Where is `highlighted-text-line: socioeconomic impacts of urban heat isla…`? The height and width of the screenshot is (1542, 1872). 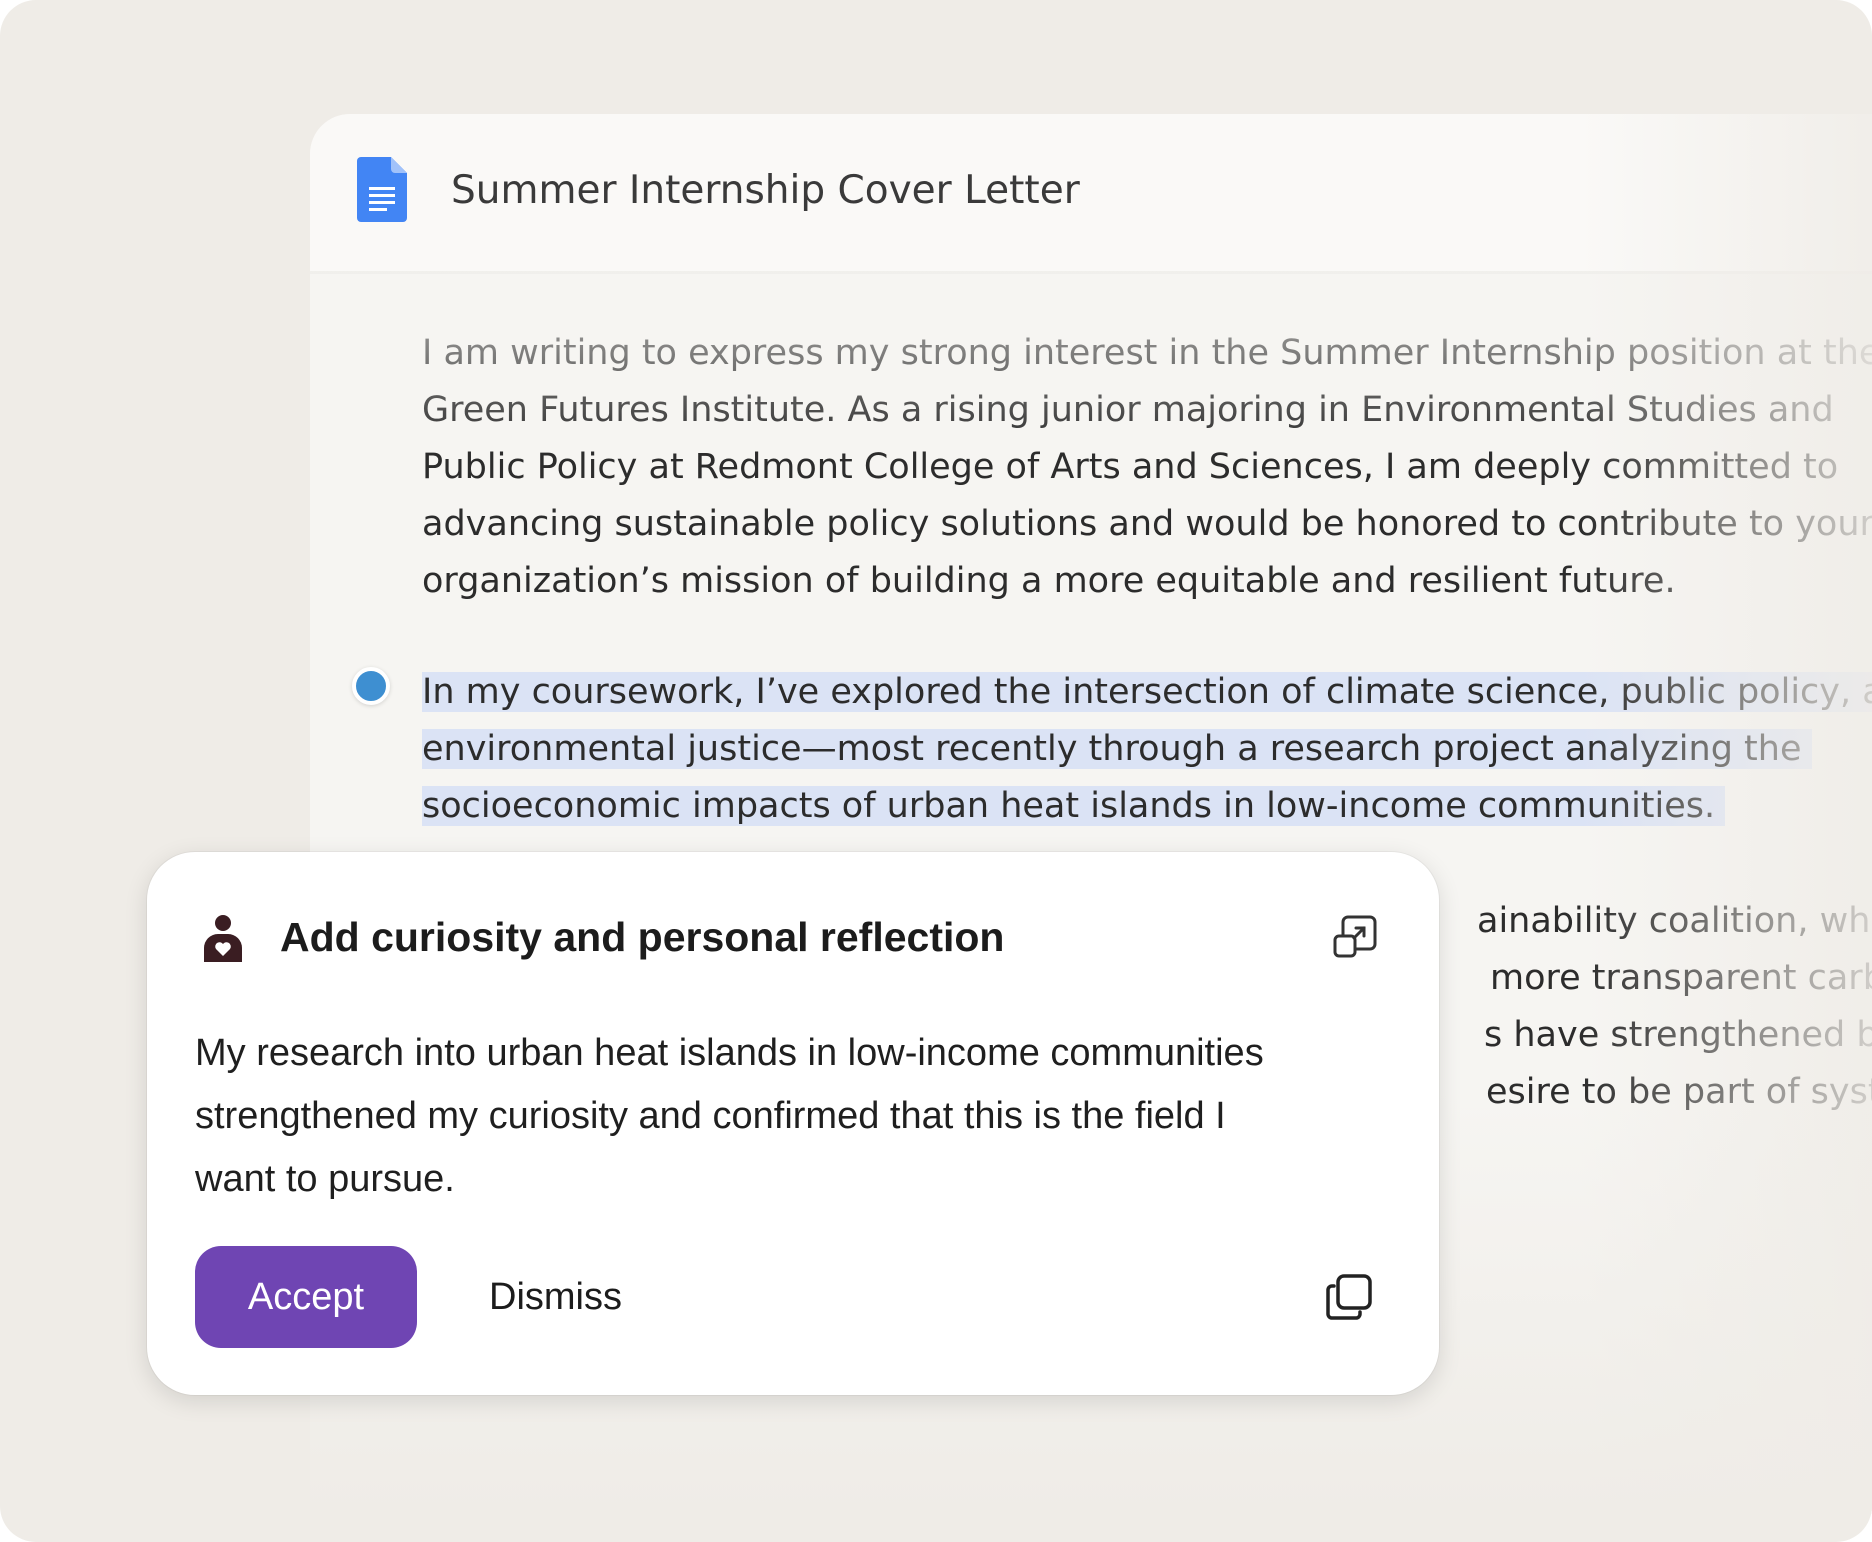 highlighted-text-line: socioeconomic impacts of urban heat isla… is located at coordinates (1074, 806).